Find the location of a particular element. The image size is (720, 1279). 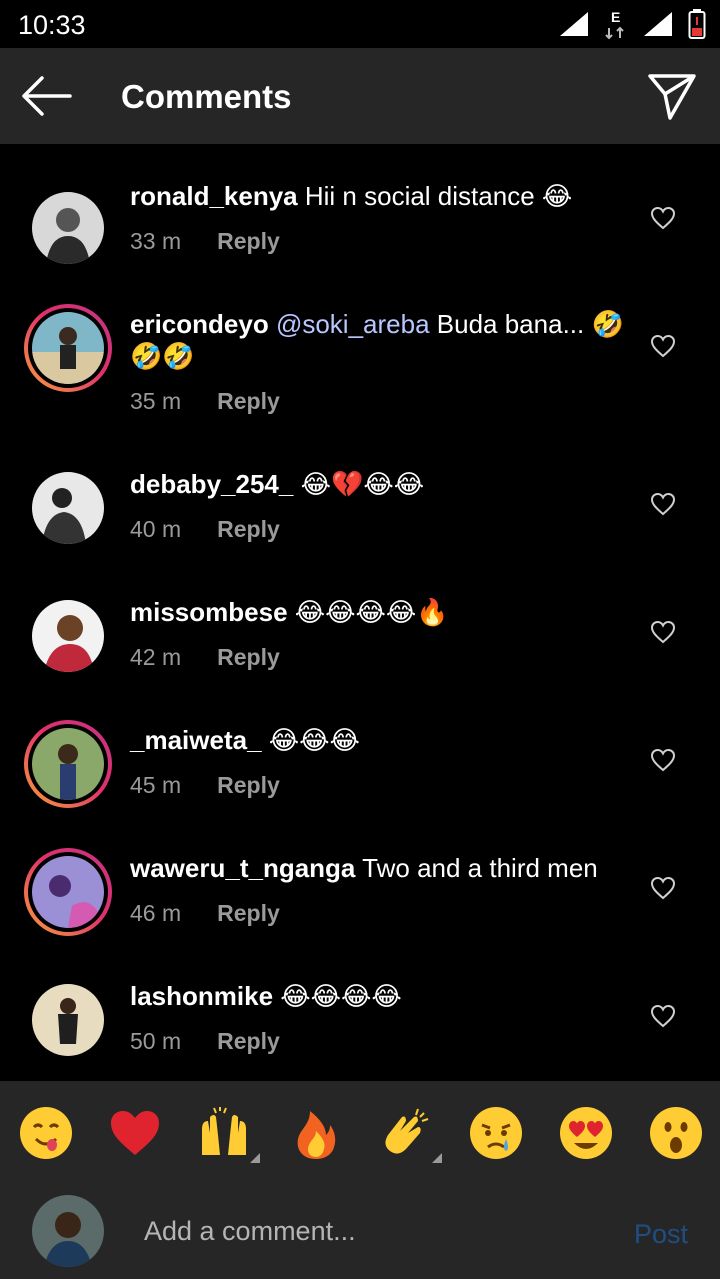

yum-face-icon is located at coordinates (46, 1133).